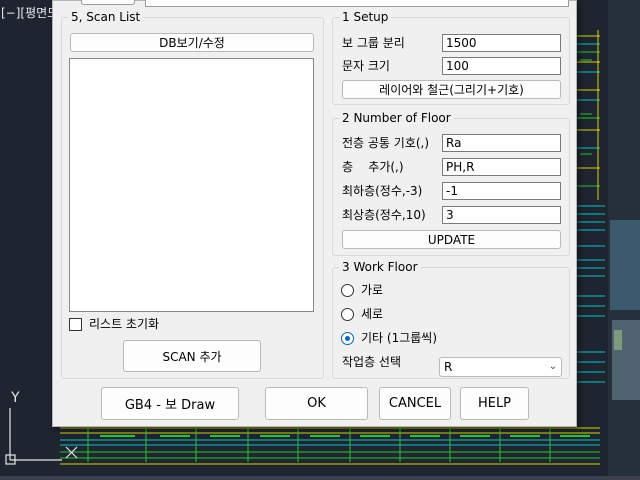 The width and height of the screenshot is (640, 480). What do you see at coordinates (347, 338) in the screenshot?
I see `radio-other-group` at bounding box center [347, 338].